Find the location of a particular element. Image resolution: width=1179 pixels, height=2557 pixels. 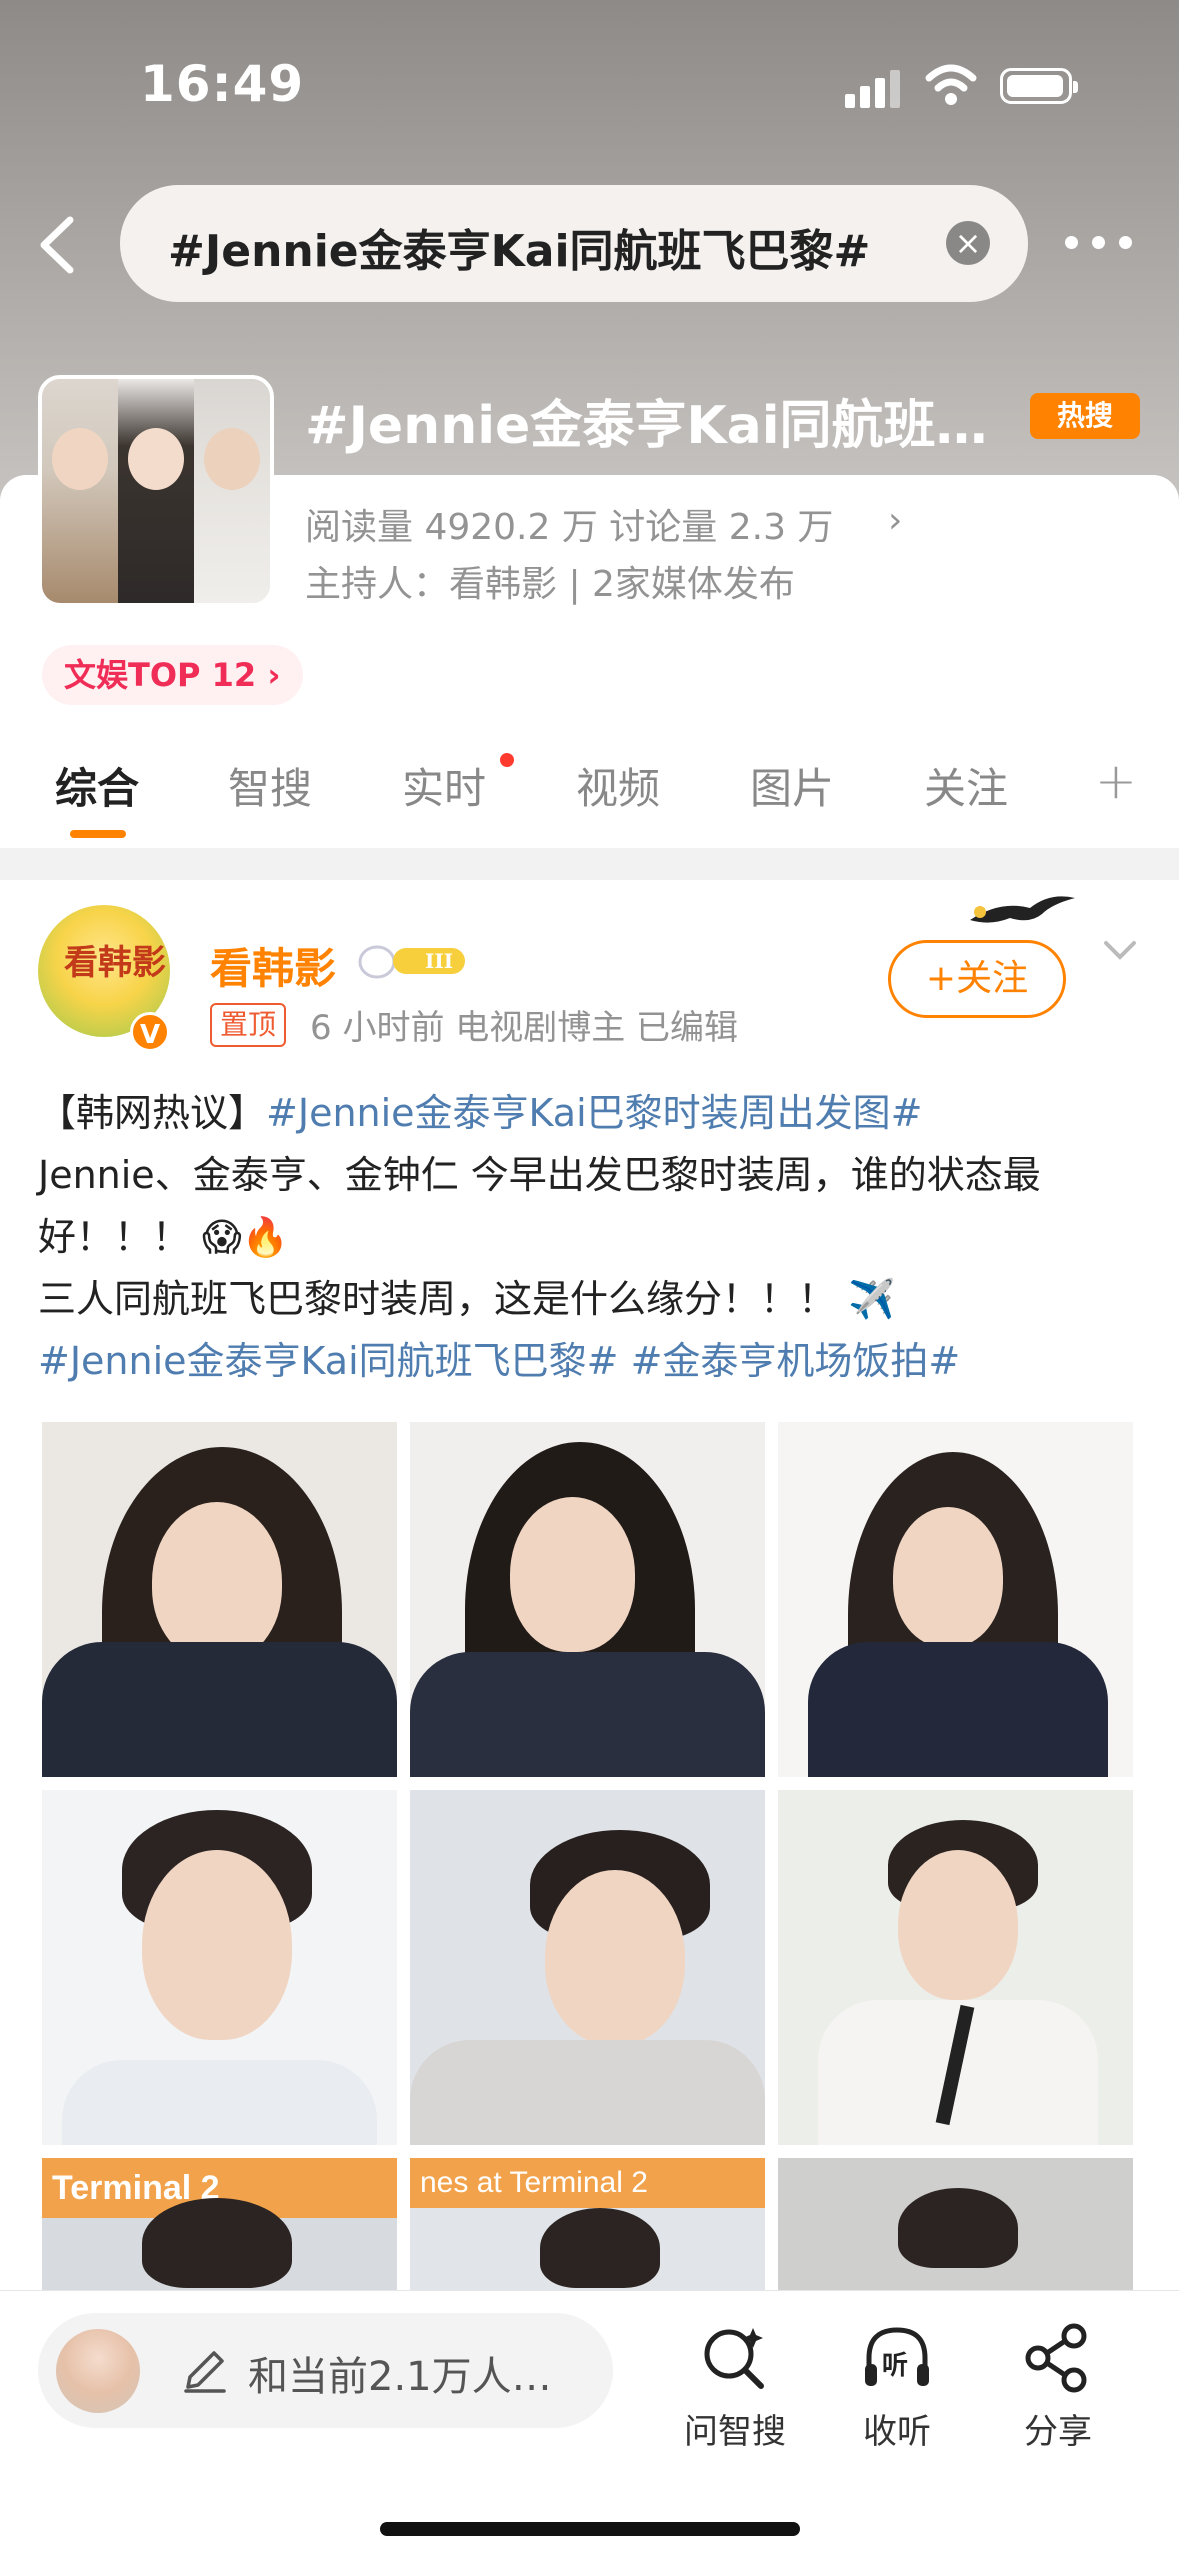

cellular-signal-icon is located at coordinates (875, 88).